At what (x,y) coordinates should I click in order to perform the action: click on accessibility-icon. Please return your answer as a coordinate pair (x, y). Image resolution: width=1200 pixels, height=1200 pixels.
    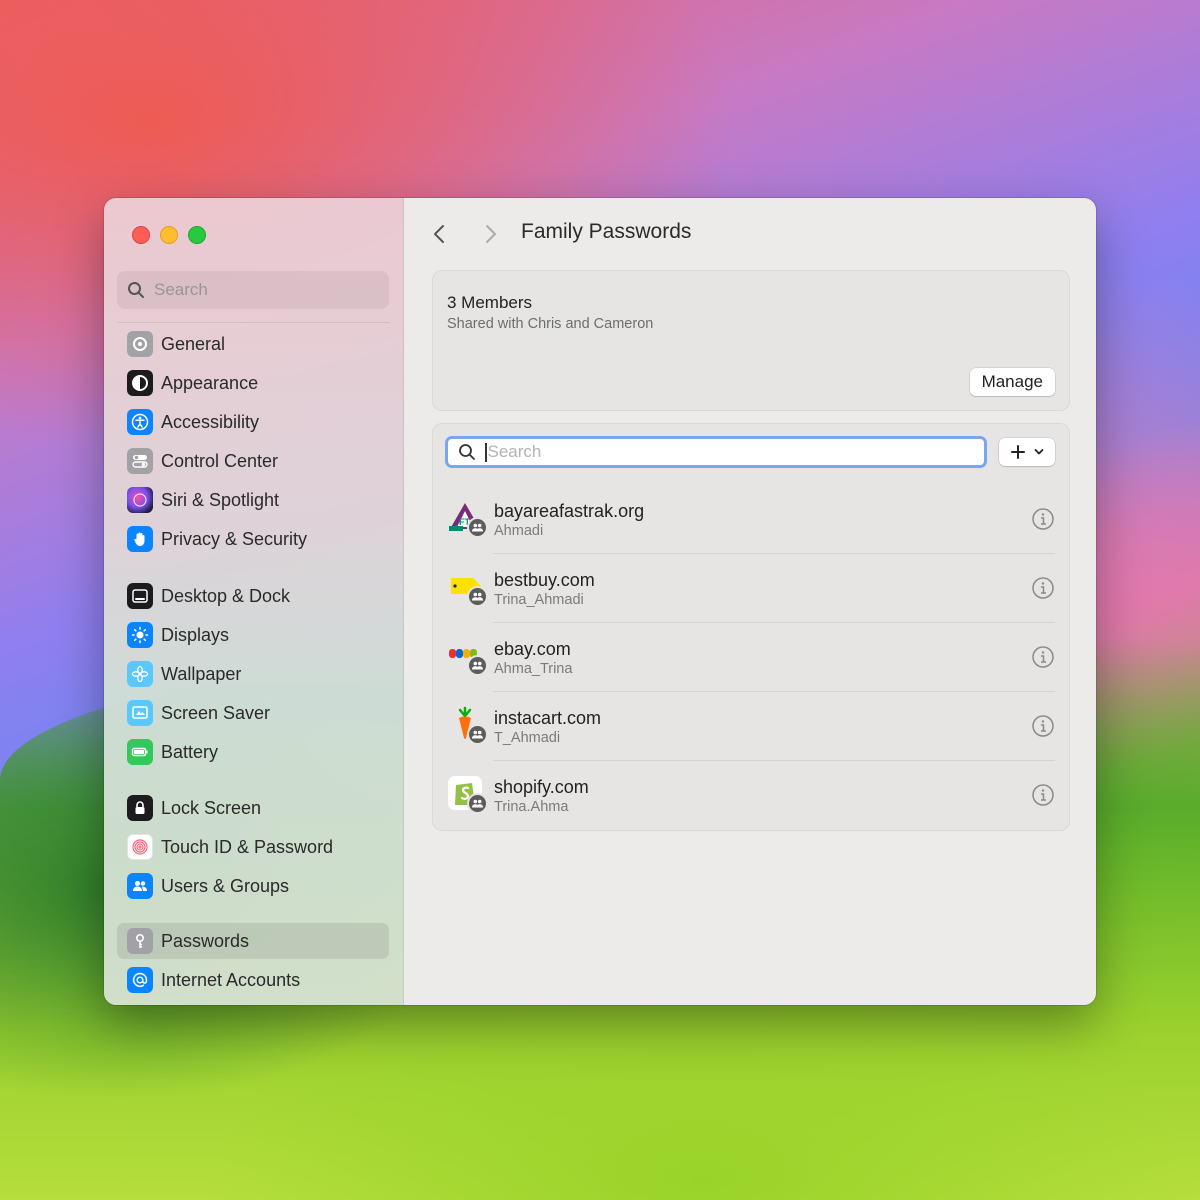
    Looking at the image, I should click on (140, 422).